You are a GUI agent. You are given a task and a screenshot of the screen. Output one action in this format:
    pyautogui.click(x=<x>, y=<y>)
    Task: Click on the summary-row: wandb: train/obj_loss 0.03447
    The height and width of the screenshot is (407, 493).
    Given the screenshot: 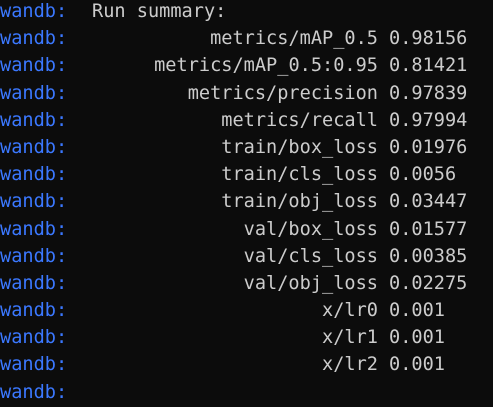 What is the action you would take?
    pyautogui.click(x=246, y=201)
    